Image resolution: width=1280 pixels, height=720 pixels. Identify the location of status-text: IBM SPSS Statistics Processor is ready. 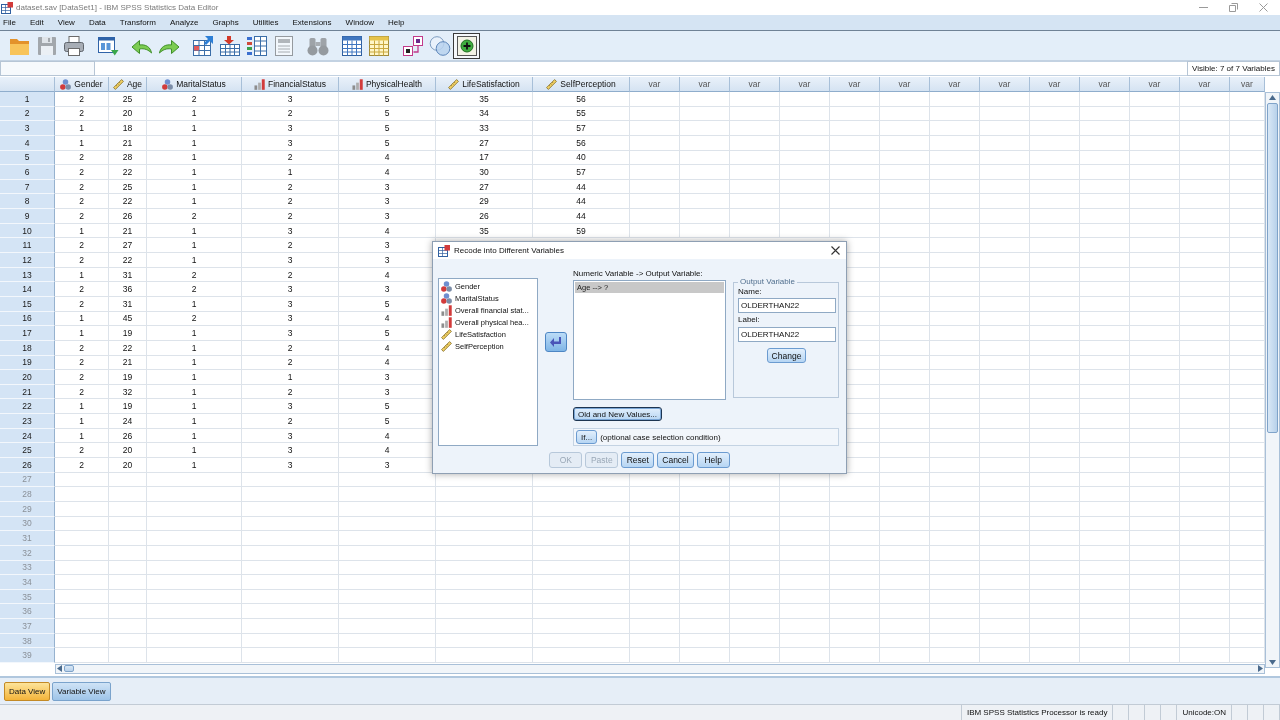
(1037, 712).